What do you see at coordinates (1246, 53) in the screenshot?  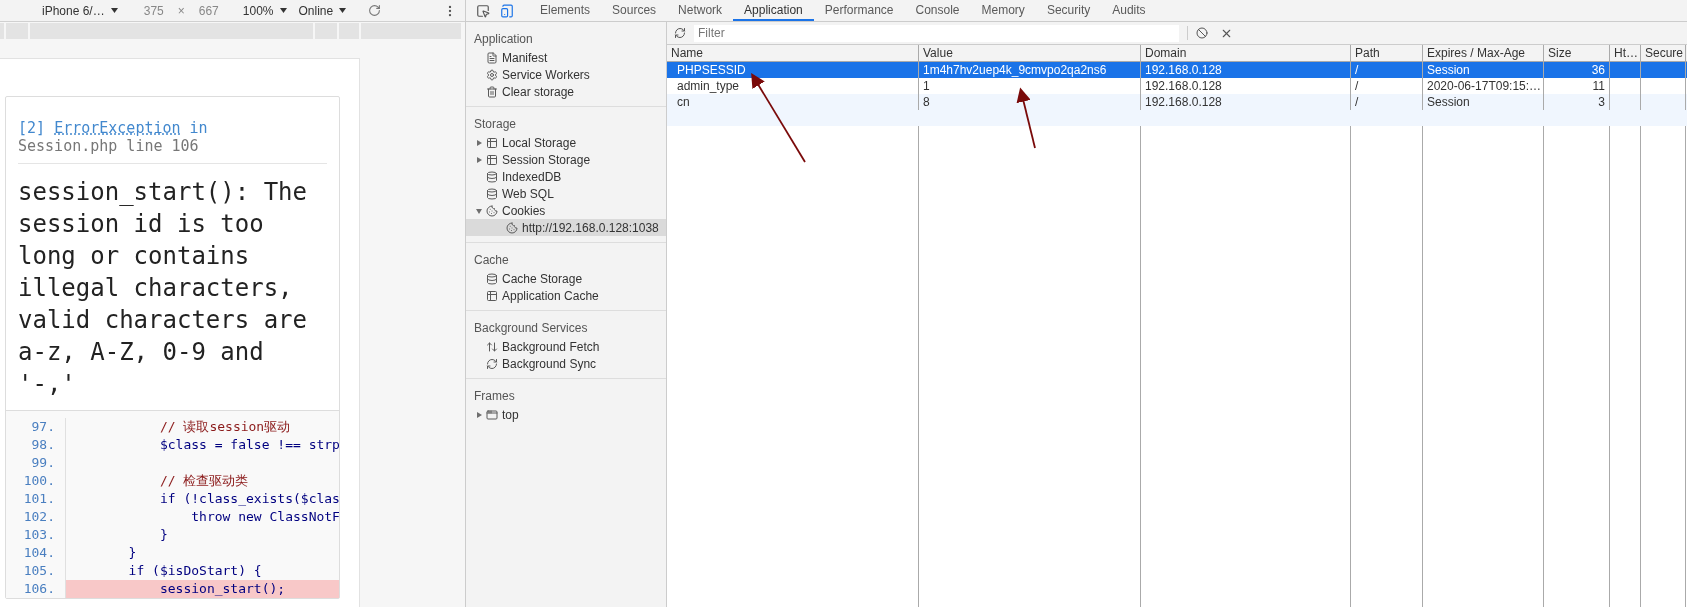 I see `column-header: Domain` at bounding box center [1246, 53].